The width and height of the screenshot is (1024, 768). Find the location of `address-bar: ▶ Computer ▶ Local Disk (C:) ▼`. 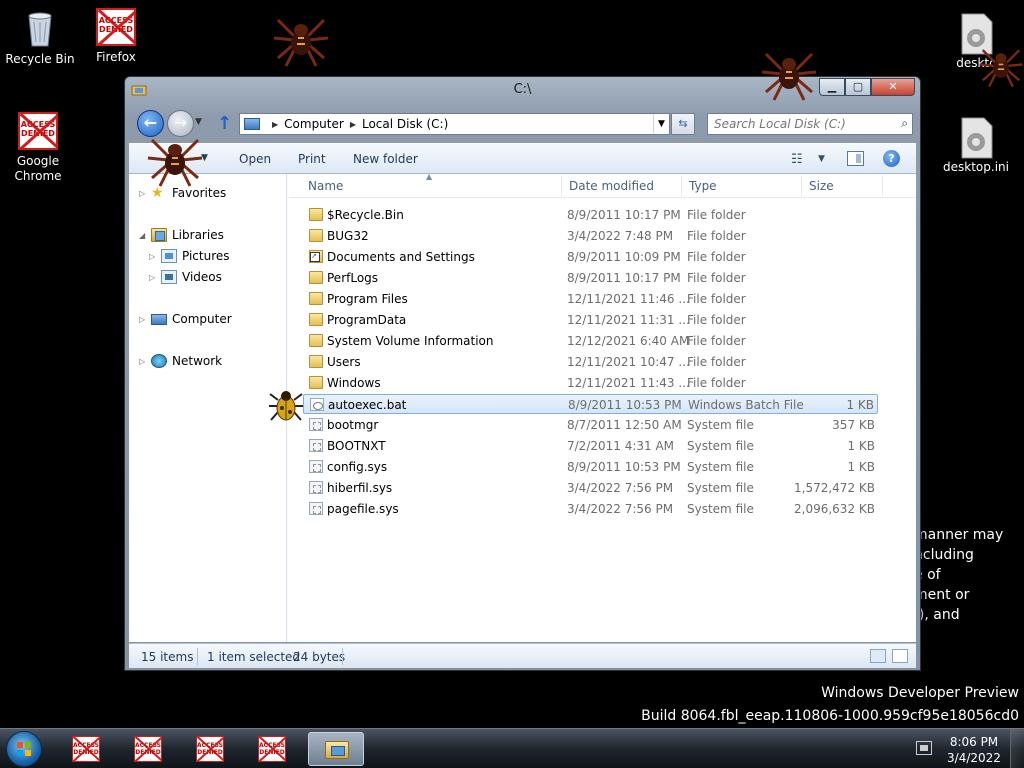

address-bar: ▶ Computer ▶ Local Disk (C:) ▼ is located at coordinates (454, 124).